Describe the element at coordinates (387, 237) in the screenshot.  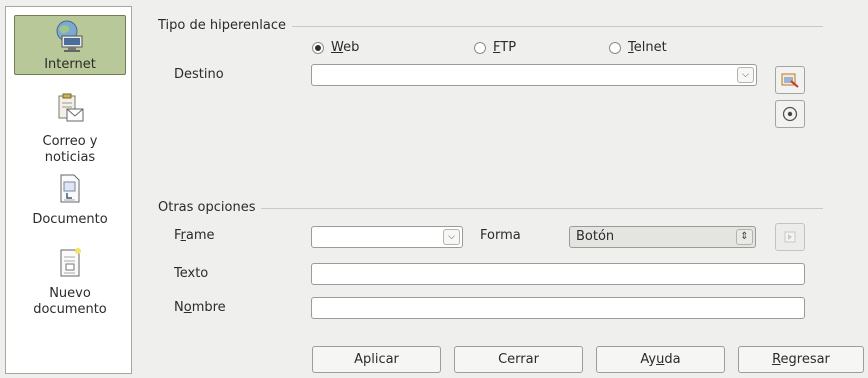
I see `frame-combobox: ⌵` at that location.